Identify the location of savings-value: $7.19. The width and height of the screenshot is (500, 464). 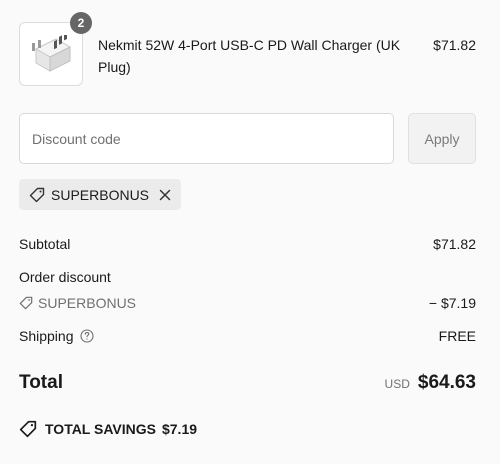
(179, 429).